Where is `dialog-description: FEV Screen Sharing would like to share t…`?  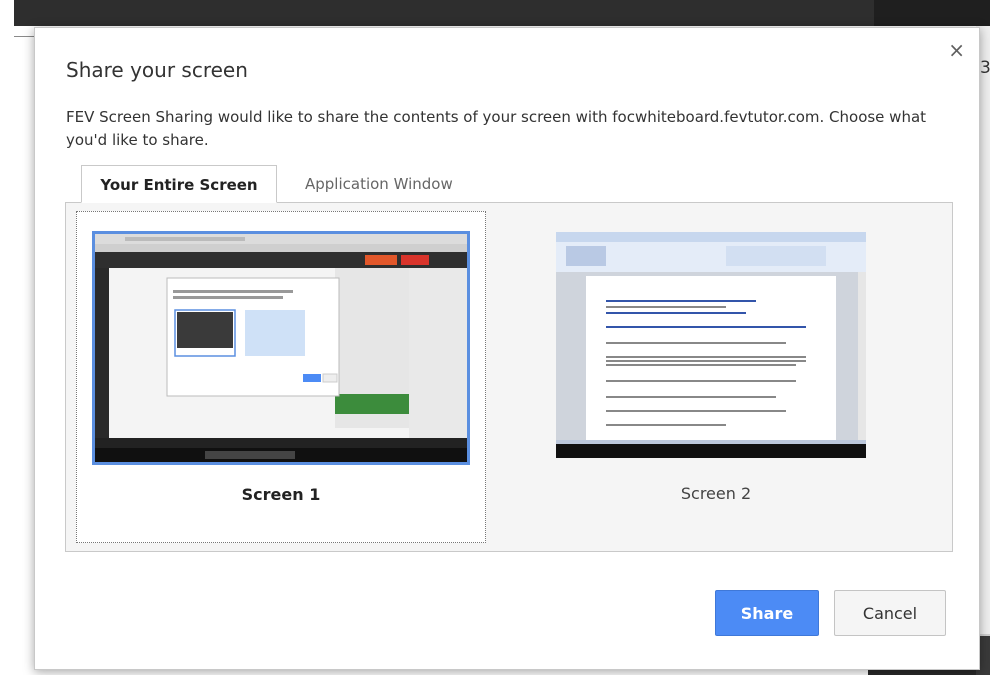
dialog-description: FEV Screen Sharing would like to share t… is located at coordinates (496, 128).